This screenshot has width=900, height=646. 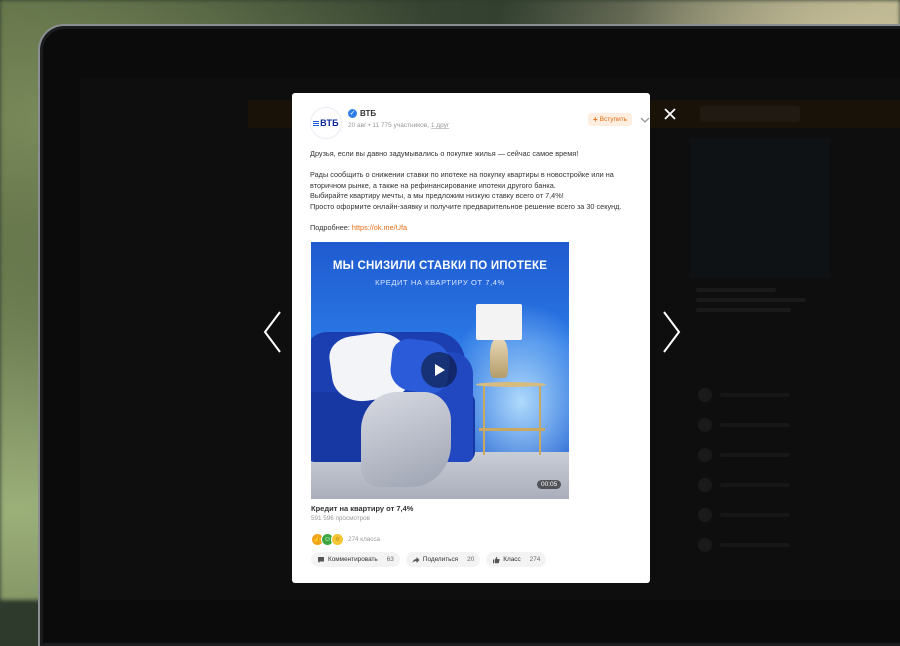 What do you see at coordinates (368, 113) in the screenshot?
I see `author-name: ВТБ` at bounding box center [368, 113].